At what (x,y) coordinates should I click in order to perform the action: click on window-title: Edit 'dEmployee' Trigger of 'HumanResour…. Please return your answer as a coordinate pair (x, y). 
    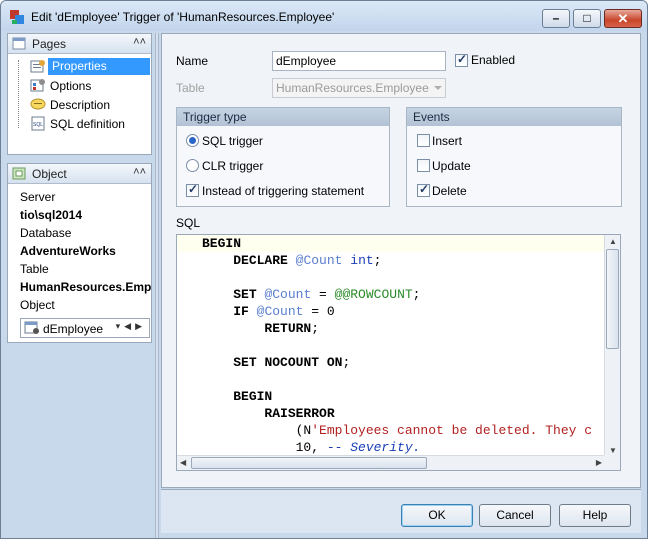
    Looking at the image, I should click on (183, 17).